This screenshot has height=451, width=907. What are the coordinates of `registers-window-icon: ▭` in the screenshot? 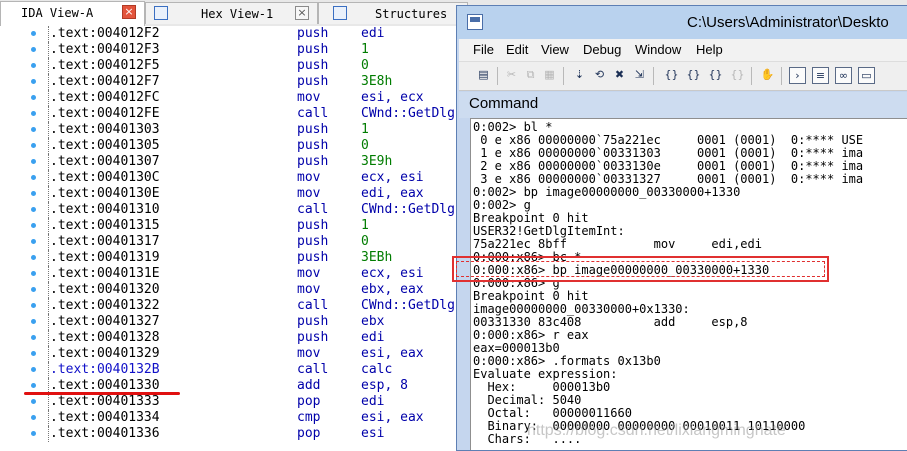 It's located at (866, 75).